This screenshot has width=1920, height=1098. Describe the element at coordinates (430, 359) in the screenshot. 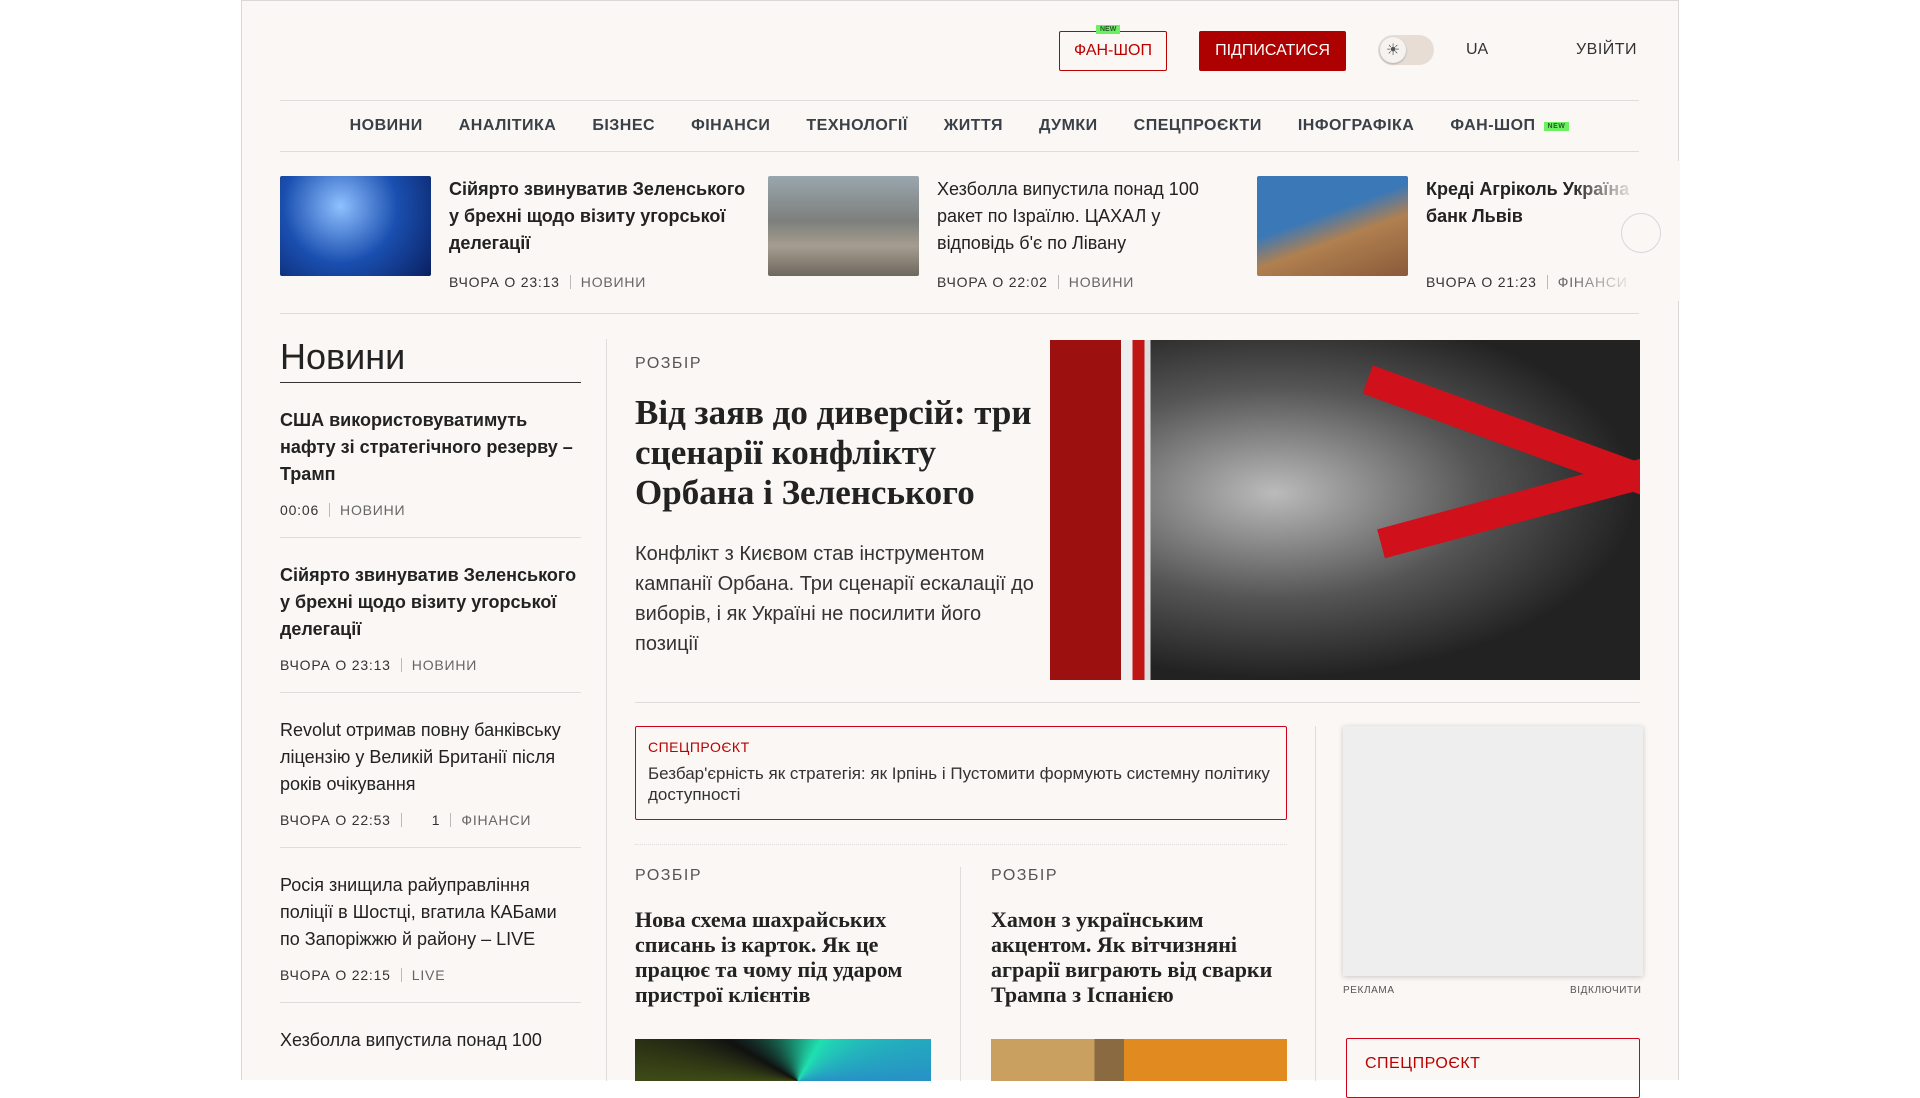

I see `section-heading: Новини` at that location.